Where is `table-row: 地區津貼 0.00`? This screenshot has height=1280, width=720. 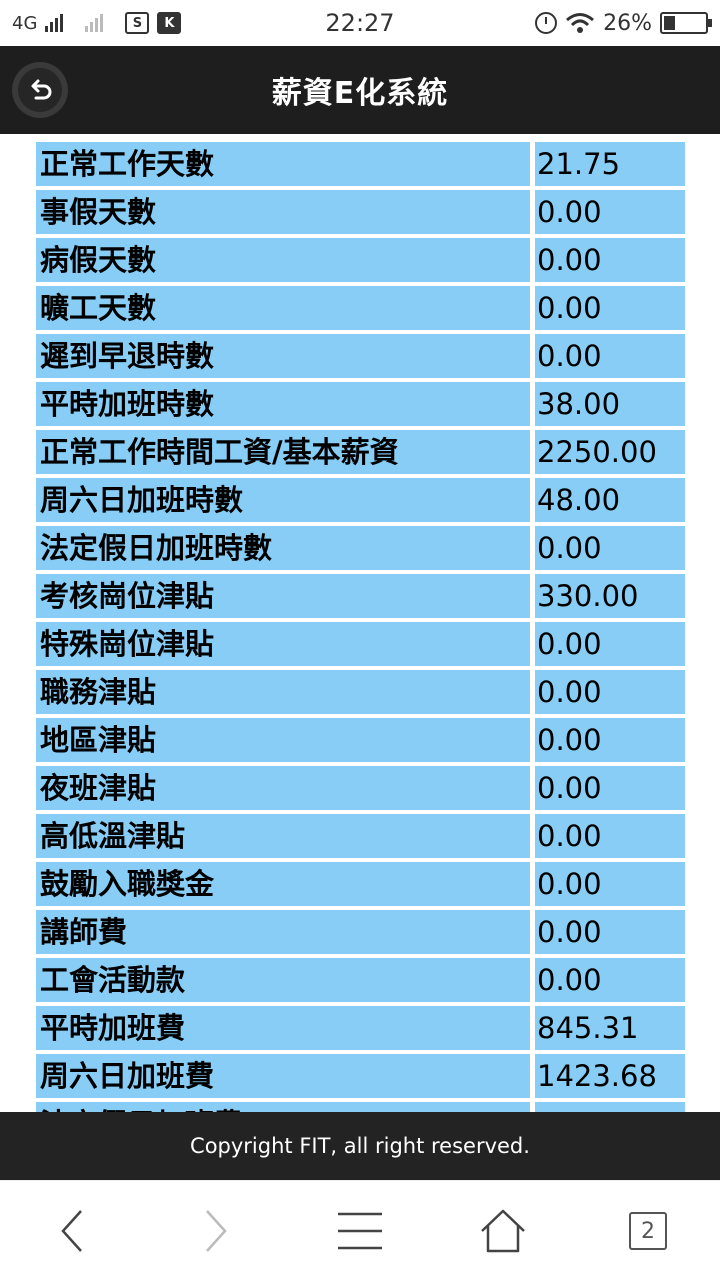 table-row: 地區津貼 0.00 is located at coordinates (360, 740).